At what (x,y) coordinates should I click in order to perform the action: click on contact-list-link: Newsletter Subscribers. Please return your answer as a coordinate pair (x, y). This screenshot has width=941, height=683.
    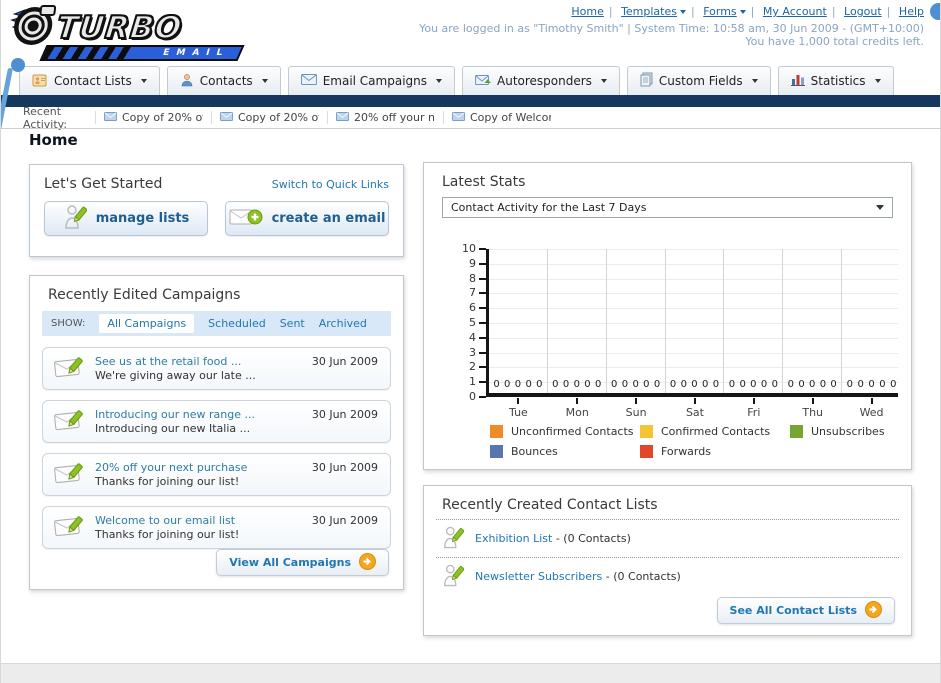
    Looking at the image, I should click on (538, 576).